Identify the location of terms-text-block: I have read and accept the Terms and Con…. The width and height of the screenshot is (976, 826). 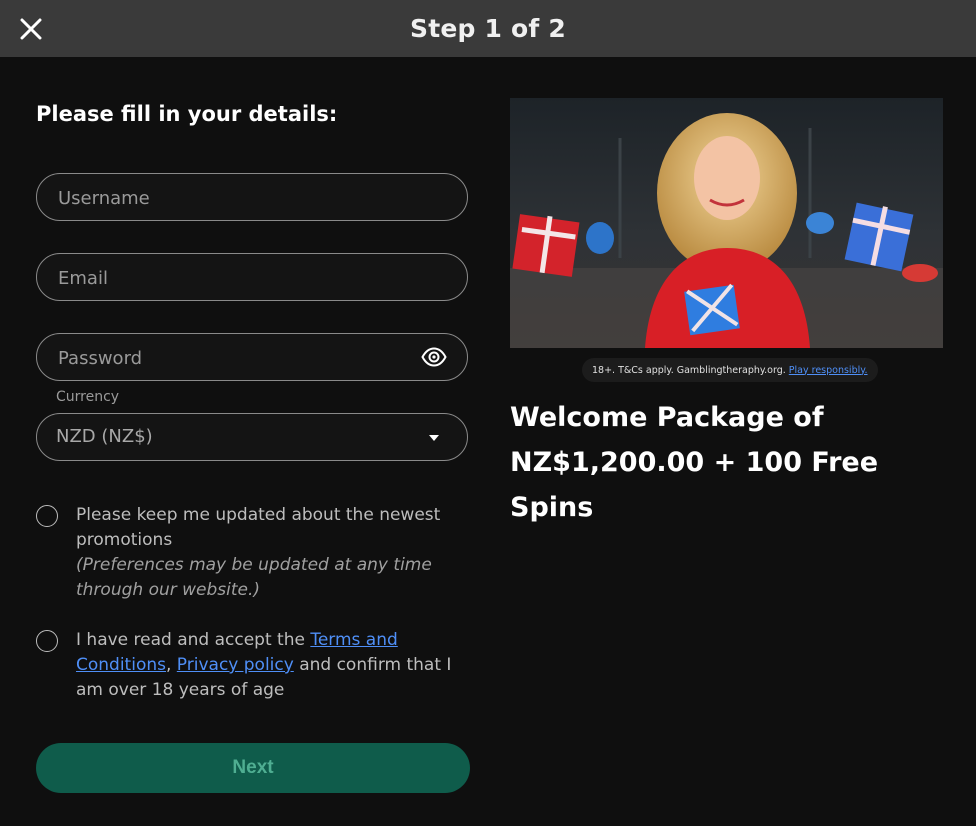
(276, 665).